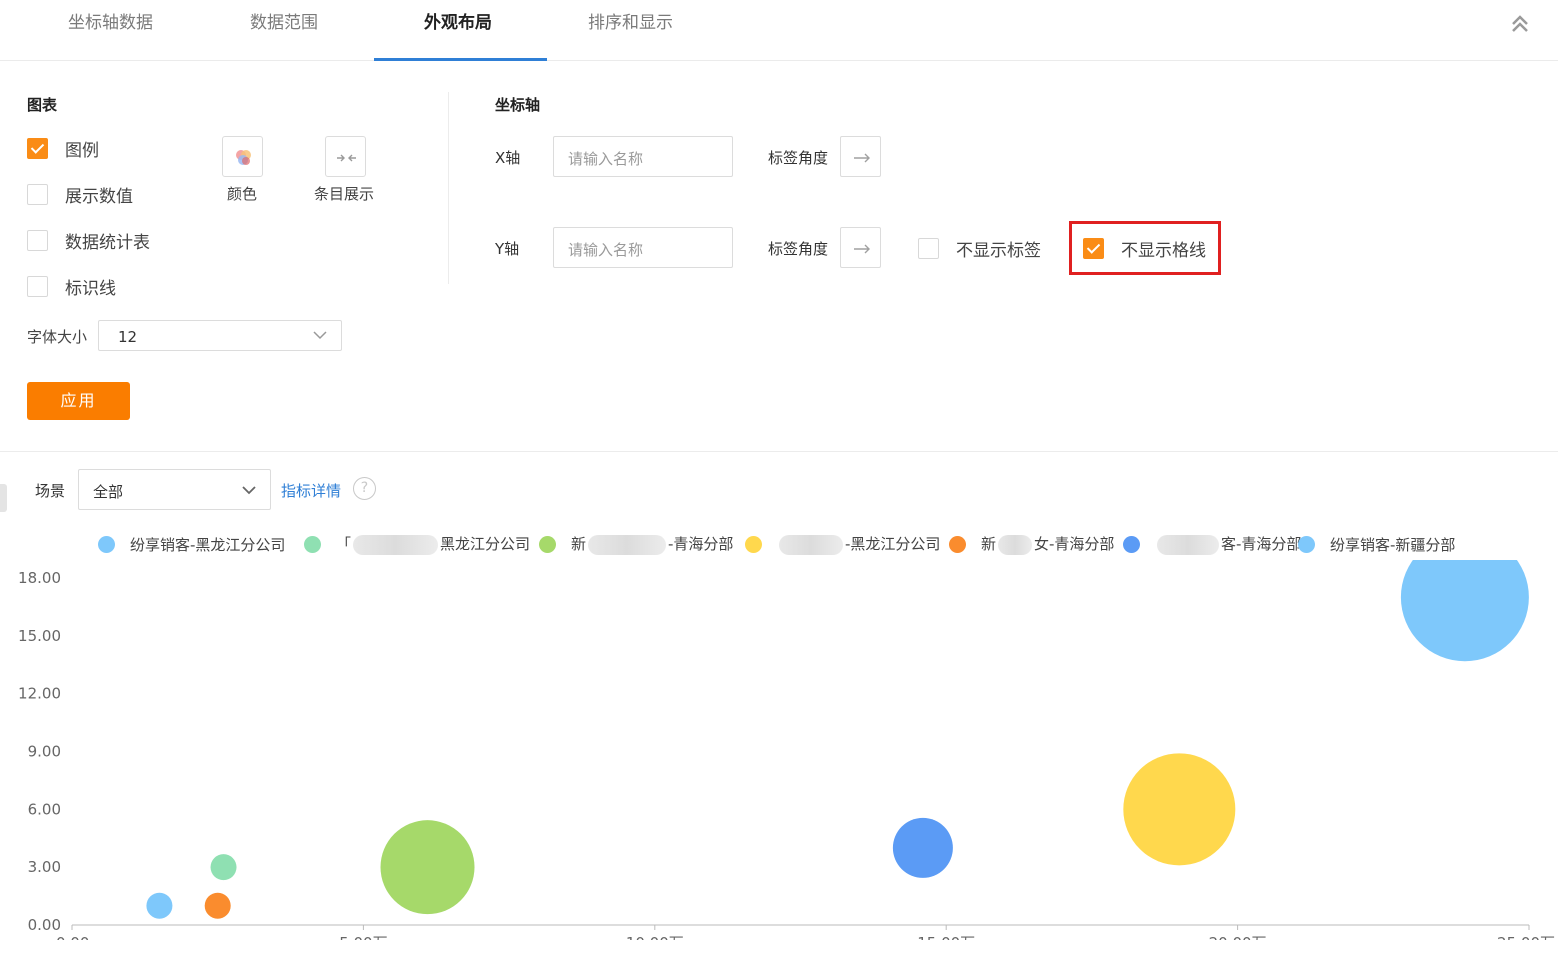 The width and height of the screenshot is (1558, 960). I want to click on y-label-angle-label: 标签角度, so click(798, 249).